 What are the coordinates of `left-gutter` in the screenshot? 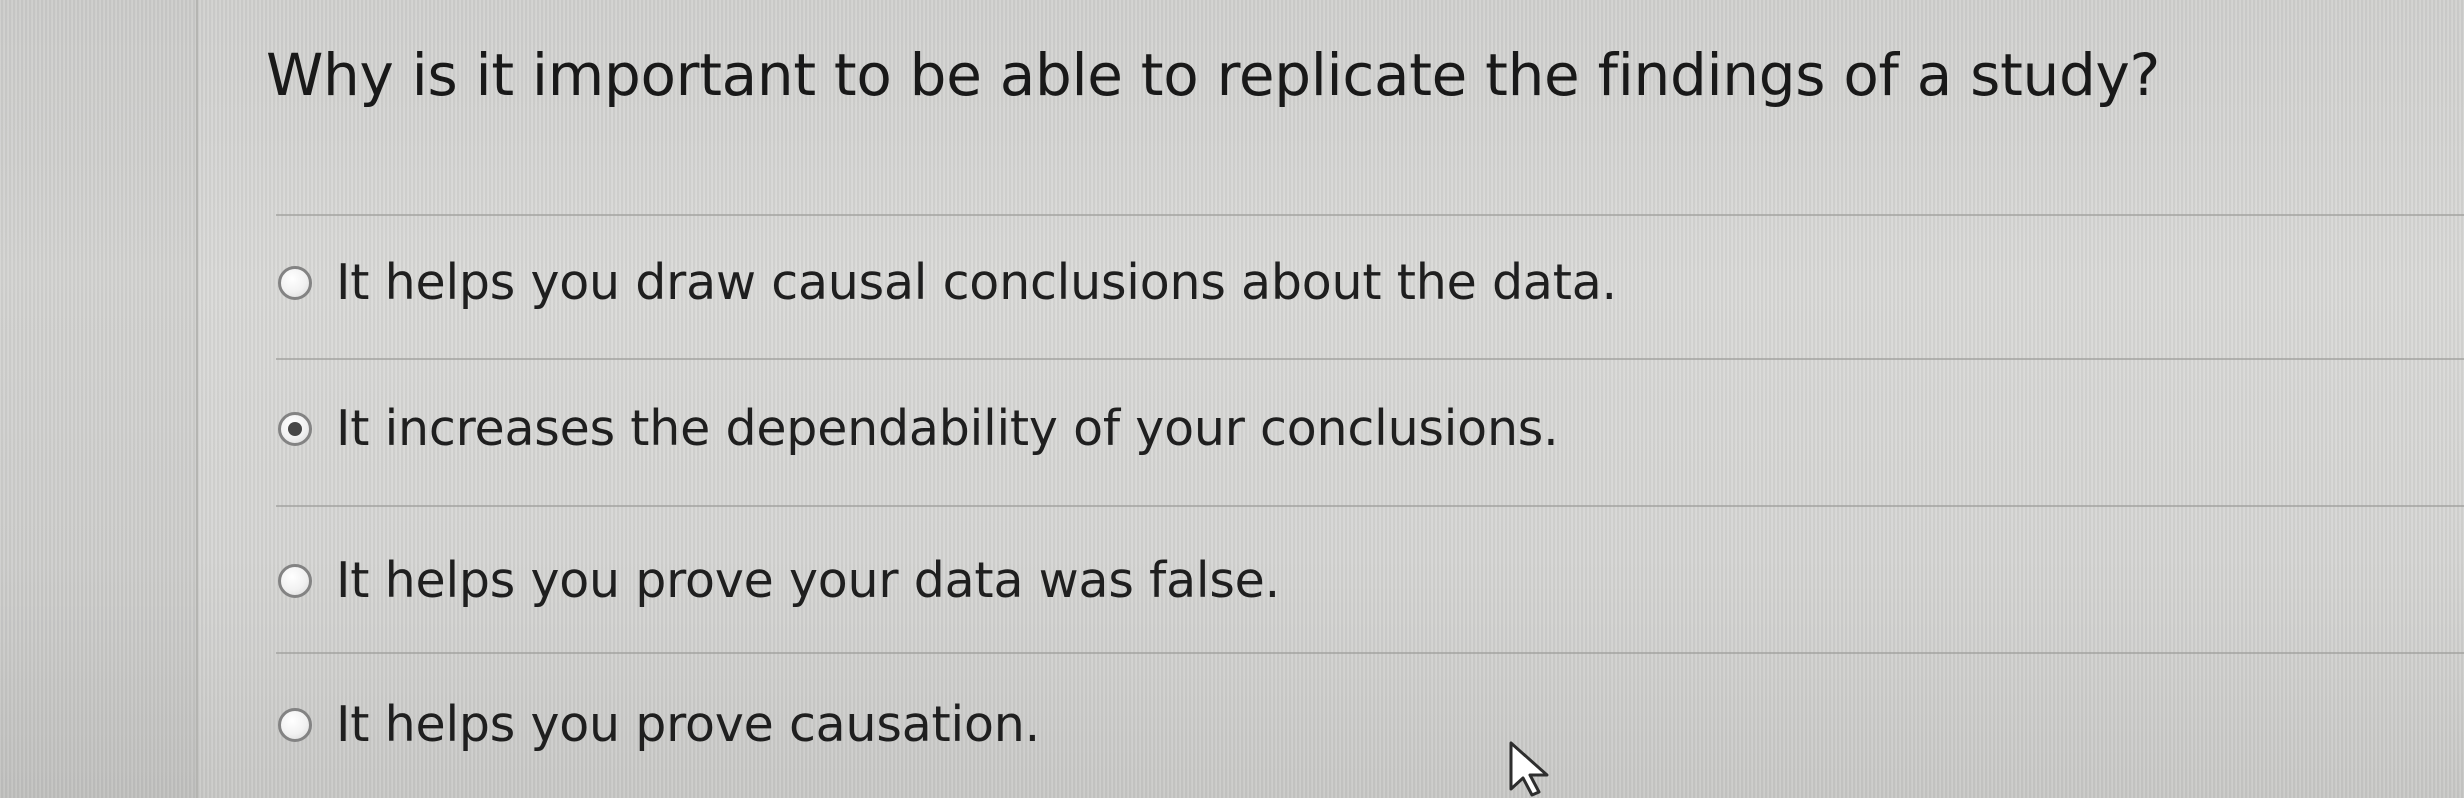 It's located at (99, 399).